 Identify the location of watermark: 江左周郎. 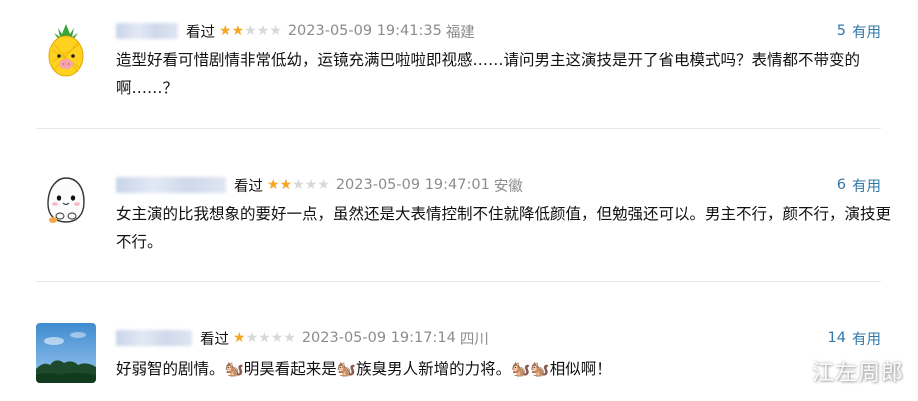
(857, 373).